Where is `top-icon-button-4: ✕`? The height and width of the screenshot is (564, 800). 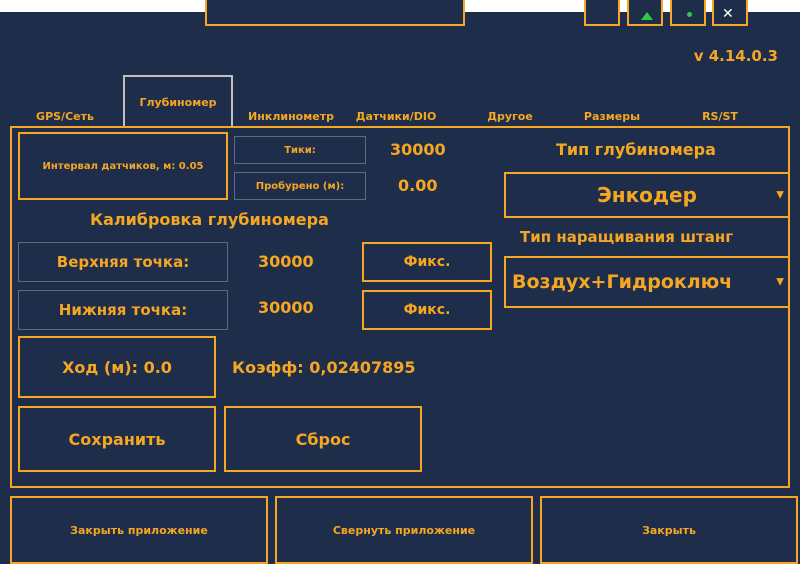
top-icon-button-4: ✕ is located at coordinates (730, 13).